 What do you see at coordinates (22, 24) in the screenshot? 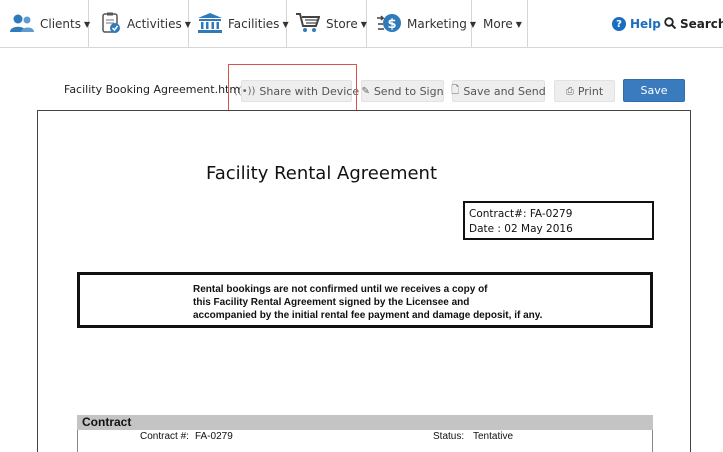
I see `users-icon` at bounding box center [22, 24].